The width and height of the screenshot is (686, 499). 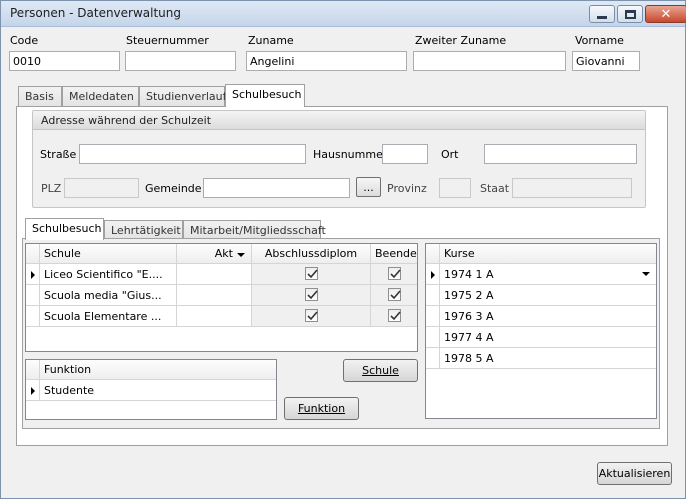 I want to click on title-bar: Personen - Datenverwaltung ✕, so click(x=343, y=14).